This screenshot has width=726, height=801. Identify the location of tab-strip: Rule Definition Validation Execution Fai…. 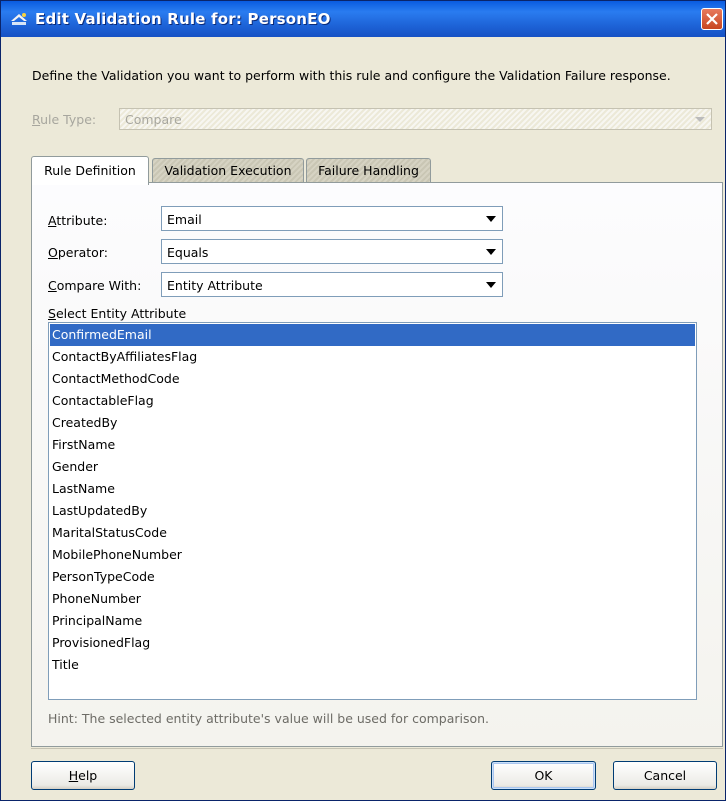
(241, 170).